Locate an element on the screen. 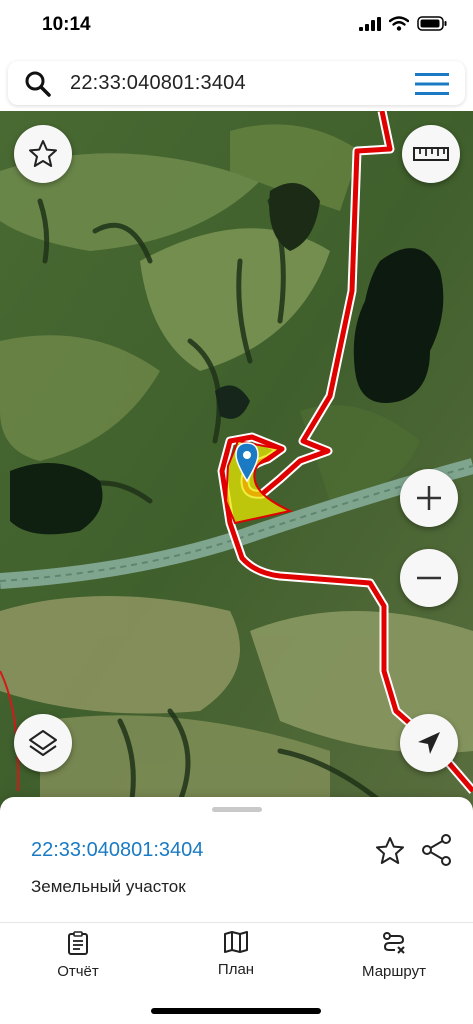  home-indicator is located at coordinates (236, 1011).